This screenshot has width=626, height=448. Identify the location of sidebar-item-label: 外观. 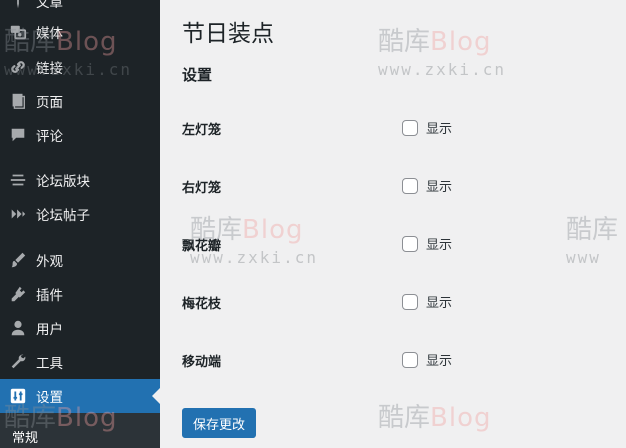
(49, 262).